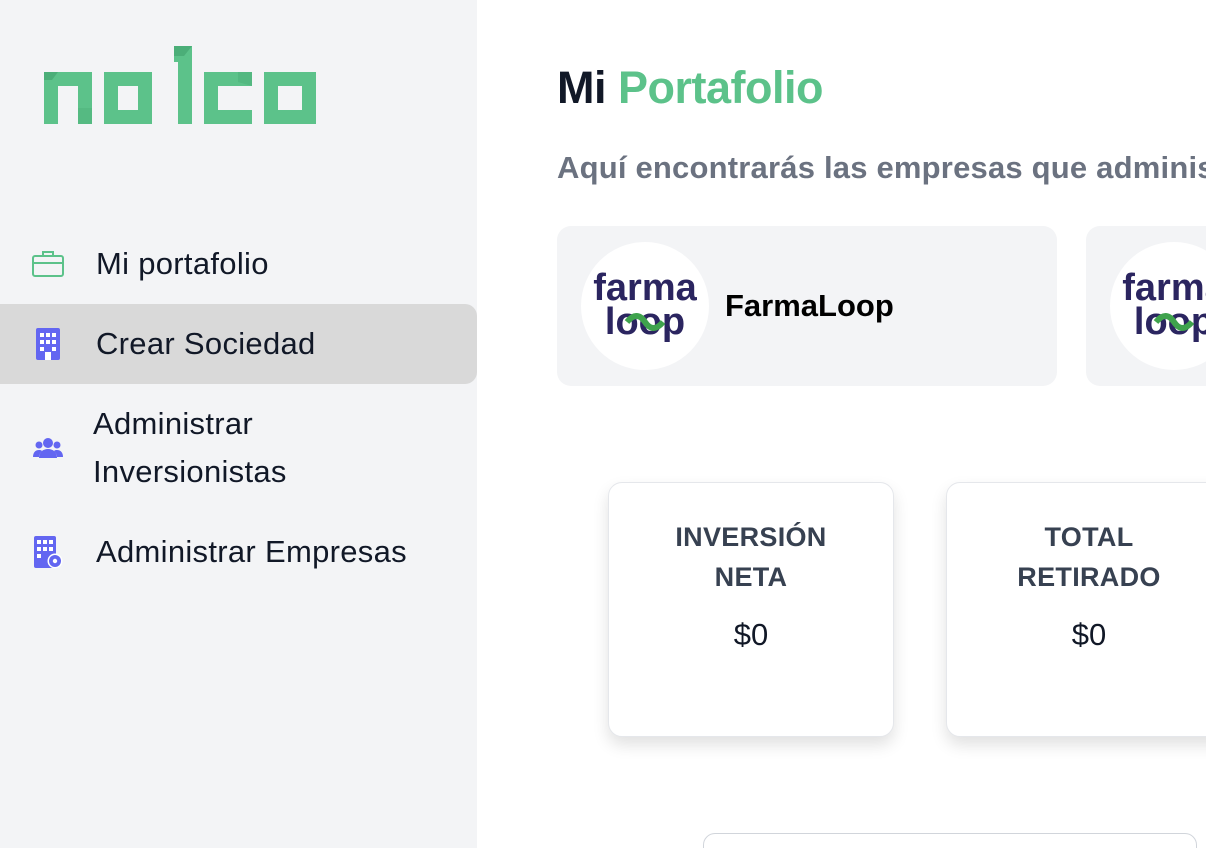 This screenshot has width=1206, height=848. I want to click on sidebar-item-label: Administrar Empresas, so click(251, 551).